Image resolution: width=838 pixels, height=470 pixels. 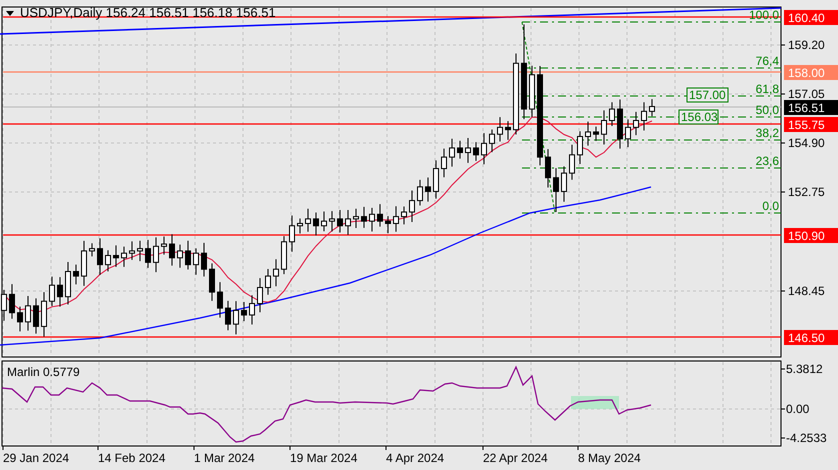 What do you see at coordinates (811, 17) in the screenshot?
I see `price-label: 160.40` at bounding box center [811, 17].